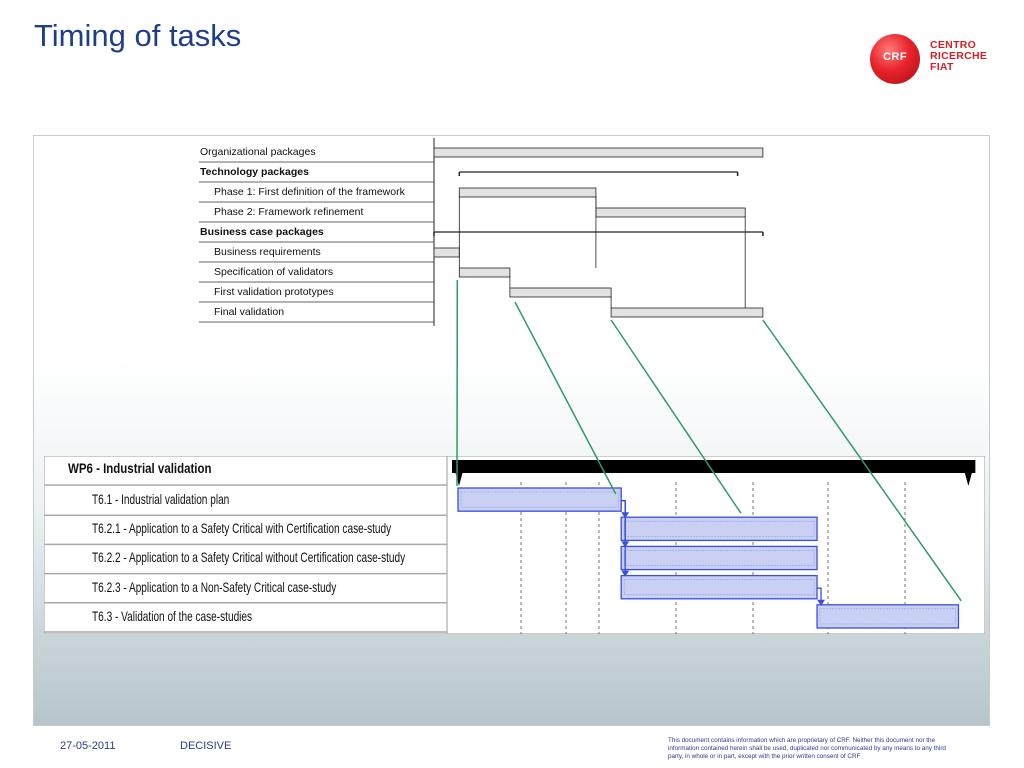  I want to click on page-title: Timing of tasks, so click(138, 35).